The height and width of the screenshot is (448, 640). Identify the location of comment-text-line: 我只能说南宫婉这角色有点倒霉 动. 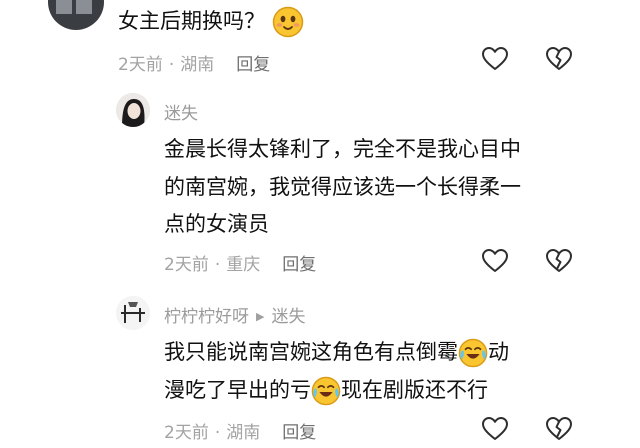
(336, 352).